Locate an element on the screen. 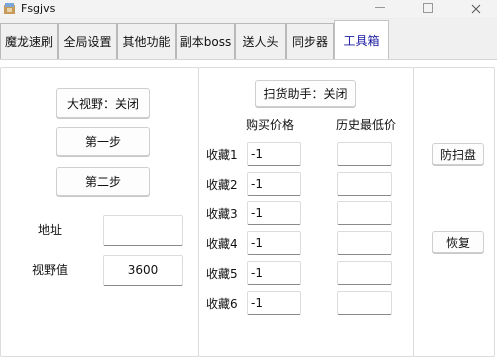 Image resolution: width=497 pixels, height=358 pixels. maximize-button is located at coordinates (428, 9).